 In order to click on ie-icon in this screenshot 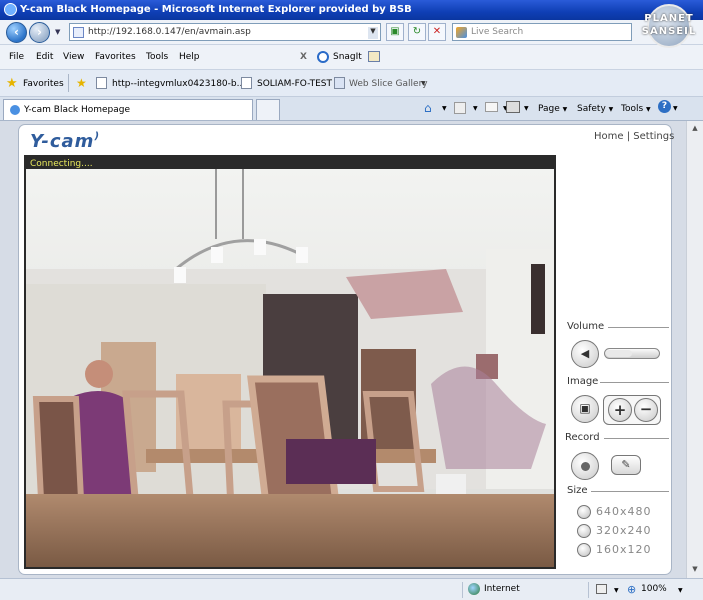, I will do `click(10, 9)`.